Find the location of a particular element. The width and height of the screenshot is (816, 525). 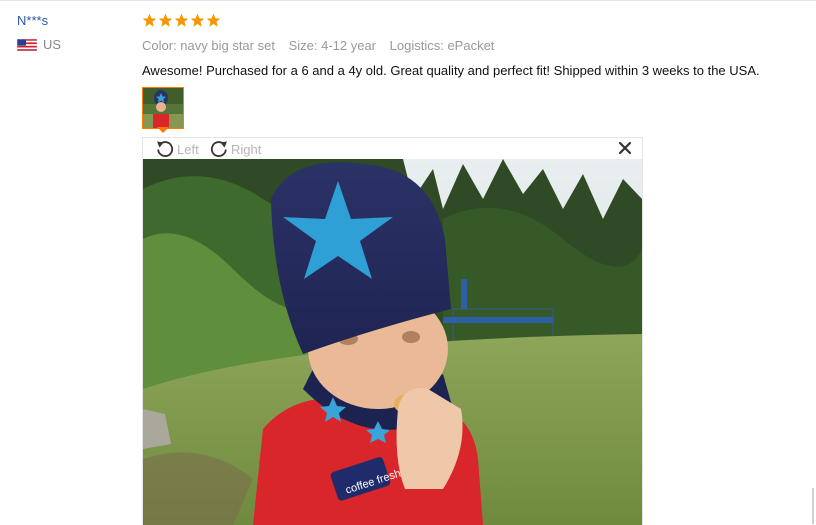

attribute-color: Color: navy big star set is located at coordinates (208, 45).